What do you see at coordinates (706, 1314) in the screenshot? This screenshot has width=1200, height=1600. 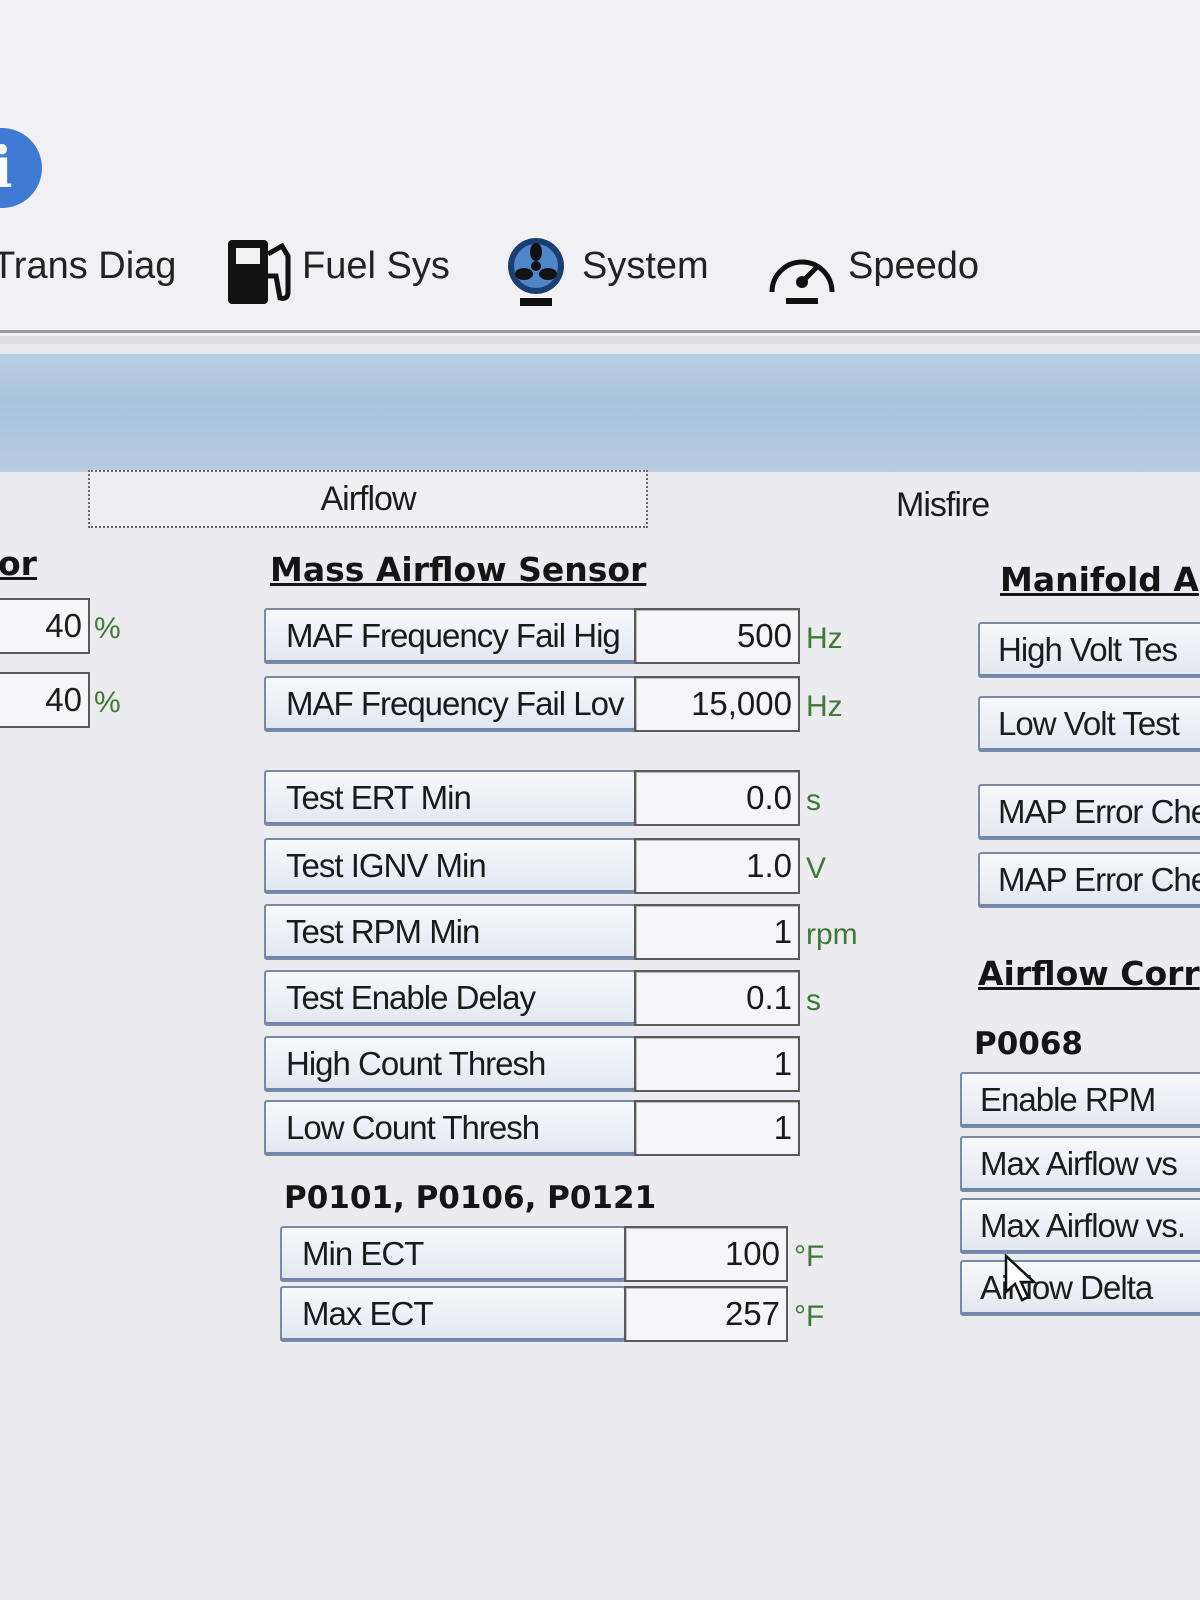 I see `param-value-field: 257` at bounding box center [706, 1314].